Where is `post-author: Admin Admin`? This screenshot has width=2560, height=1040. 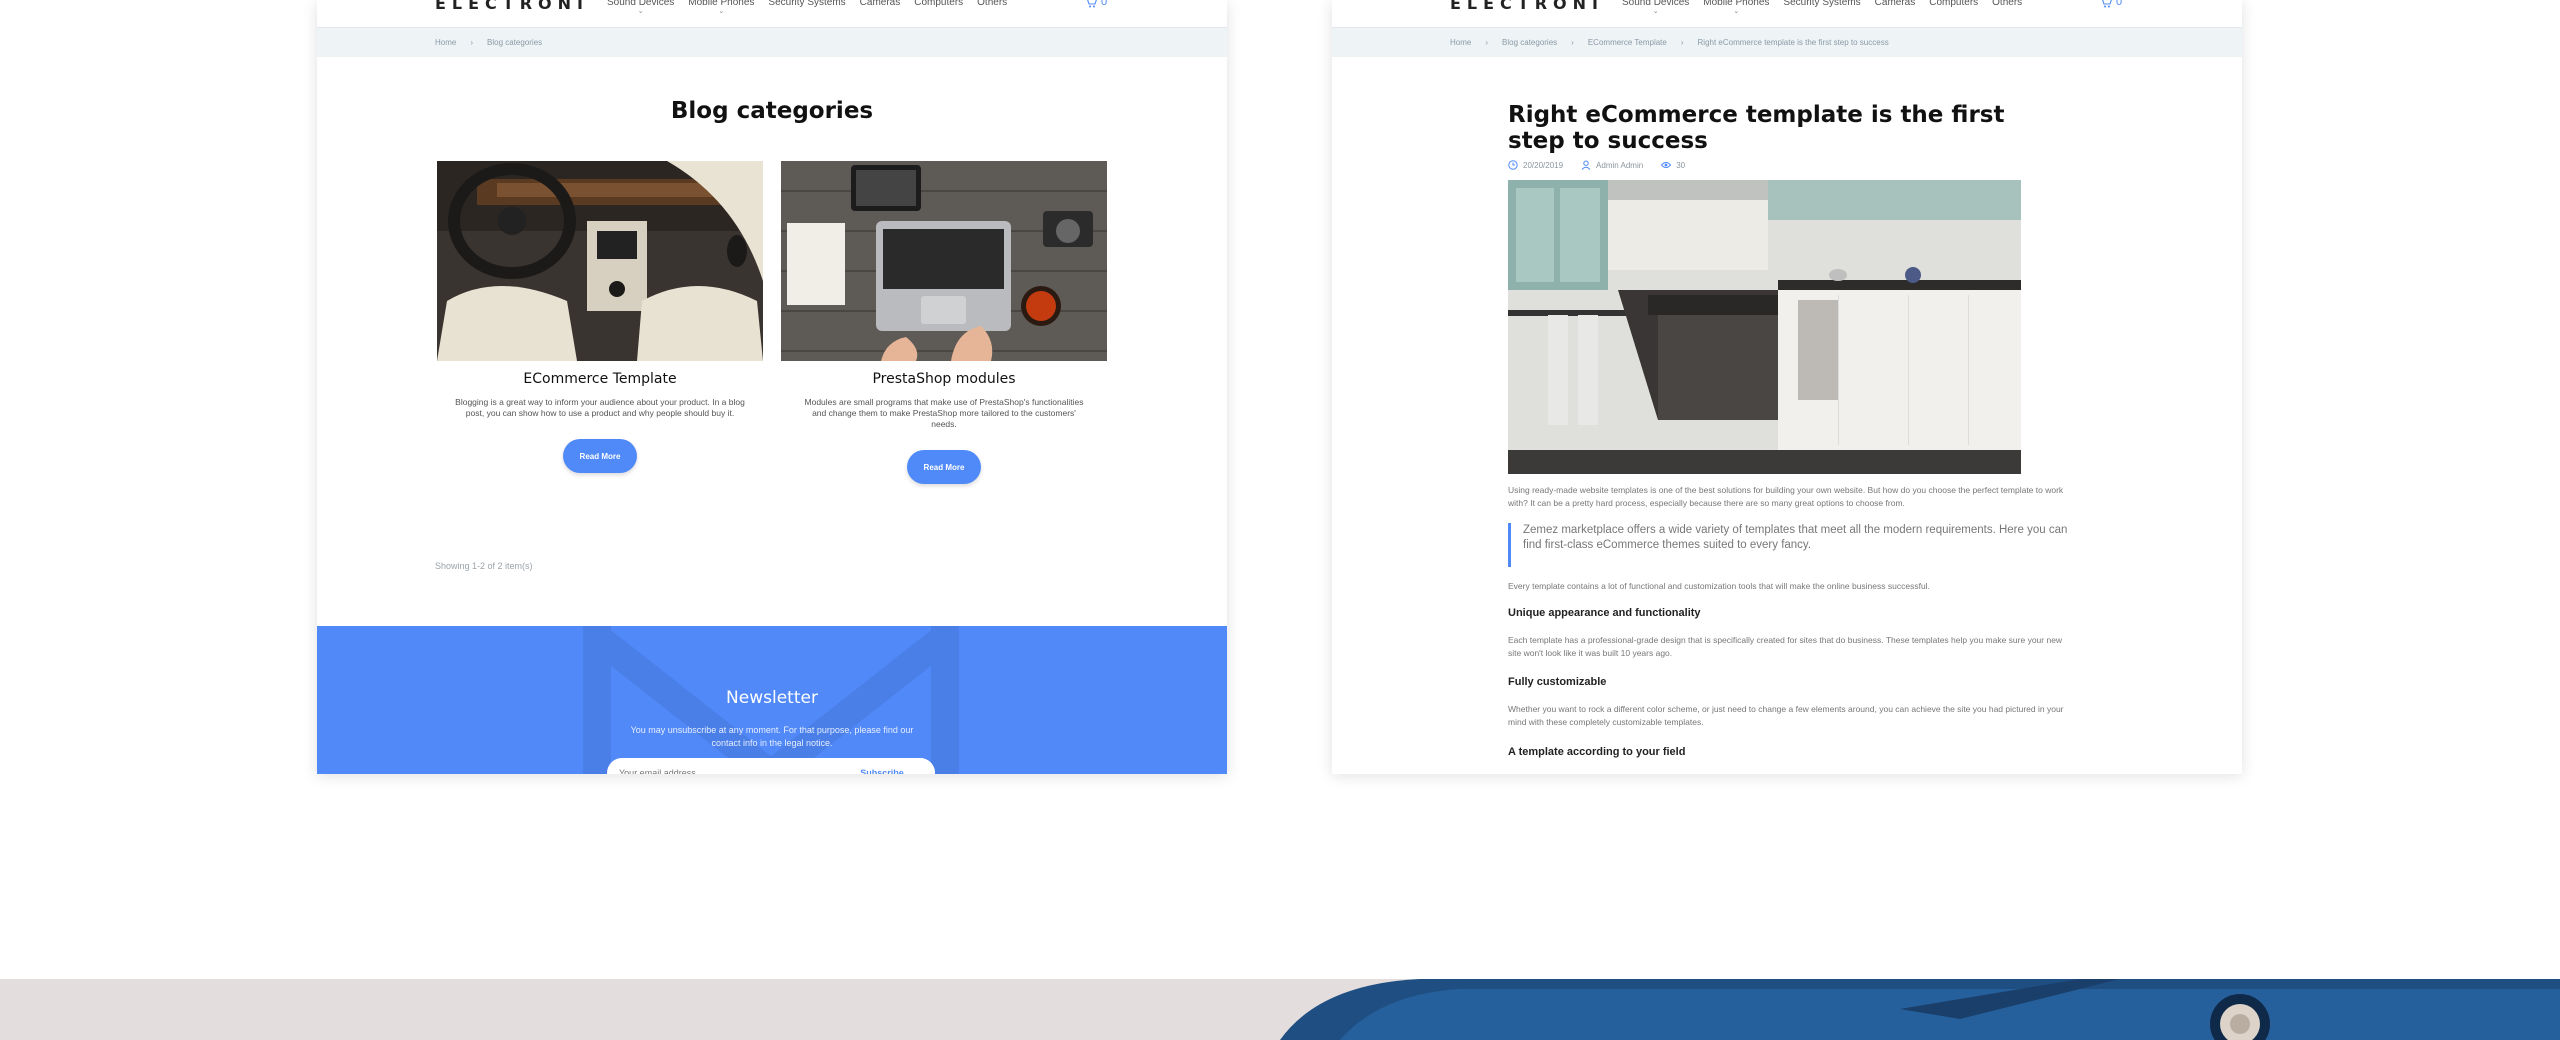
post-author: Admin Admin is located at coordinates (1612, 165).